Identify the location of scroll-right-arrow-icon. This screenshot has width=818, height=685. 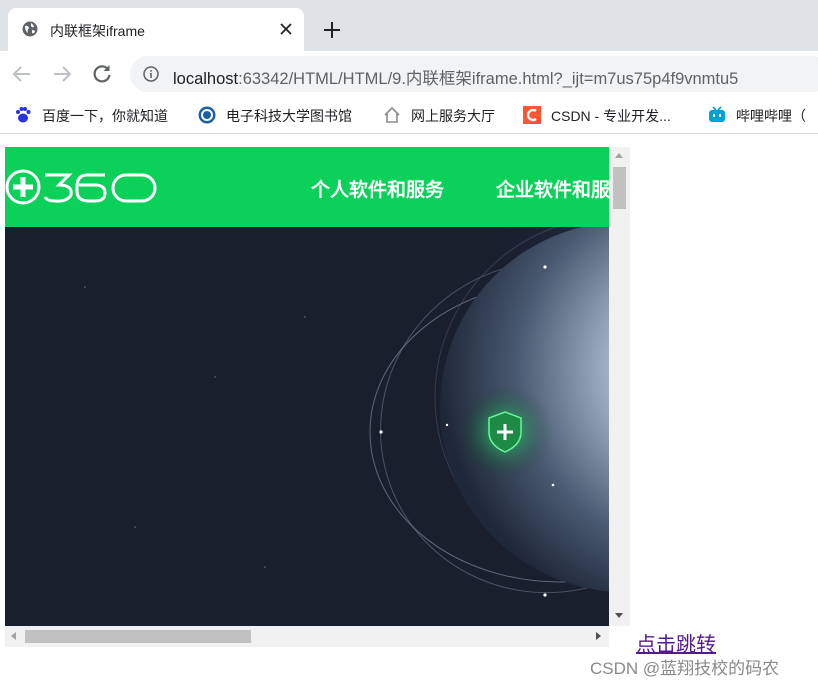
(598, 636).